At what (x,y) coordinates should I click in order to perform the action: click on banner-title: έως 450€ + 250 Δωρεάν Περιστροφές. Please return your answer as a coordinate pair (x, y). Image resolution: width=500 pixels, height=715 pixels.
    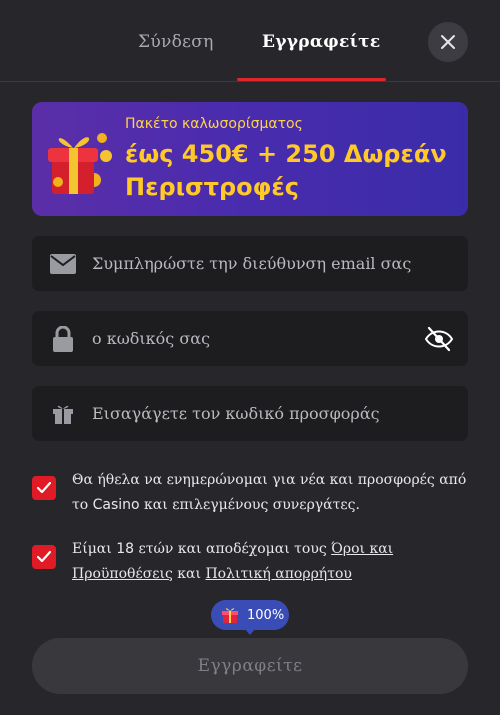
    Looking at the image, I should click on (286, 170).